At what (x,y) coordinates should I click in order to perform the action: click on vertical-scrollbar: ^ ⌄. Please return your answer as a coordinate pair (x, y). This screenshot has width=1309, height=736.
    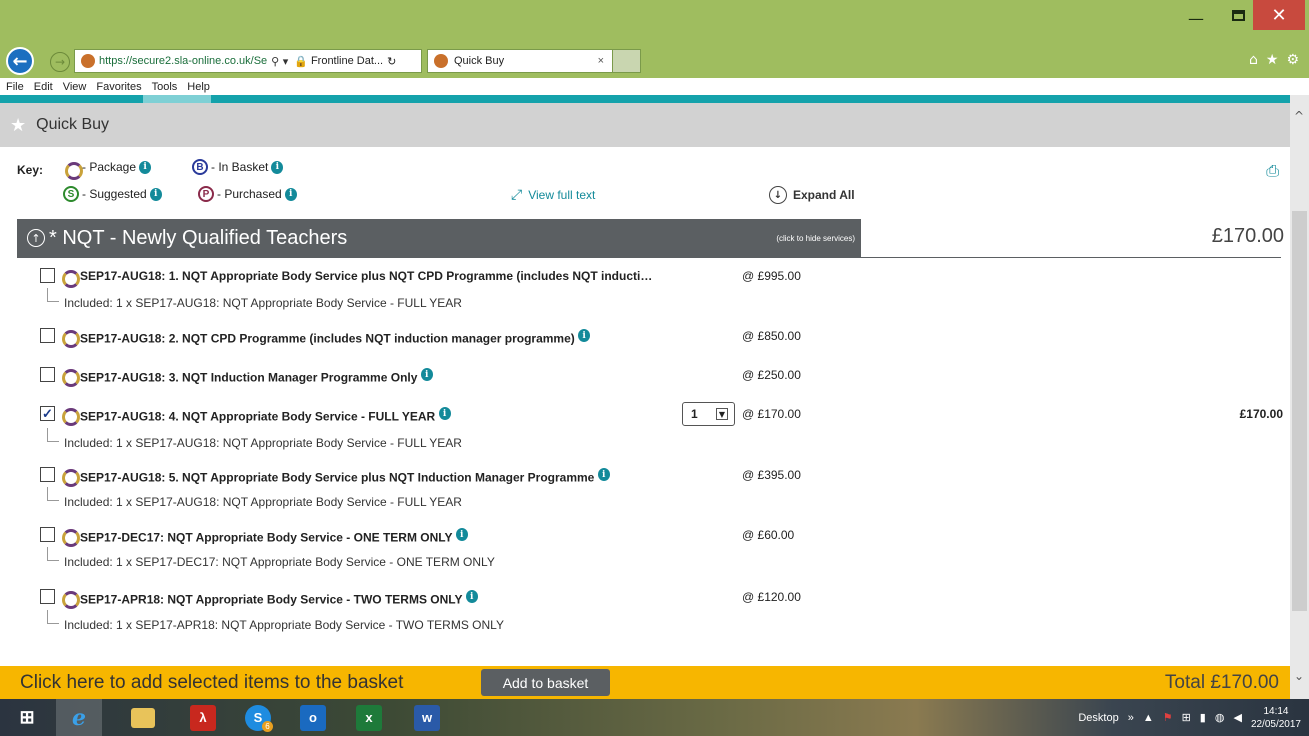
    Looking at the image, I should click on (1299, 397).